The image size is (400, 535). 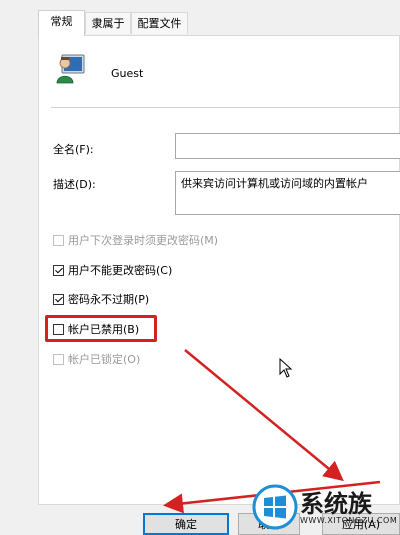 What do you see at coordinates (287, 193) in the screenshot?
I see `description-field: 供来宾访问计算机或访问域的内置帐户` at bounding box center [287, 193].